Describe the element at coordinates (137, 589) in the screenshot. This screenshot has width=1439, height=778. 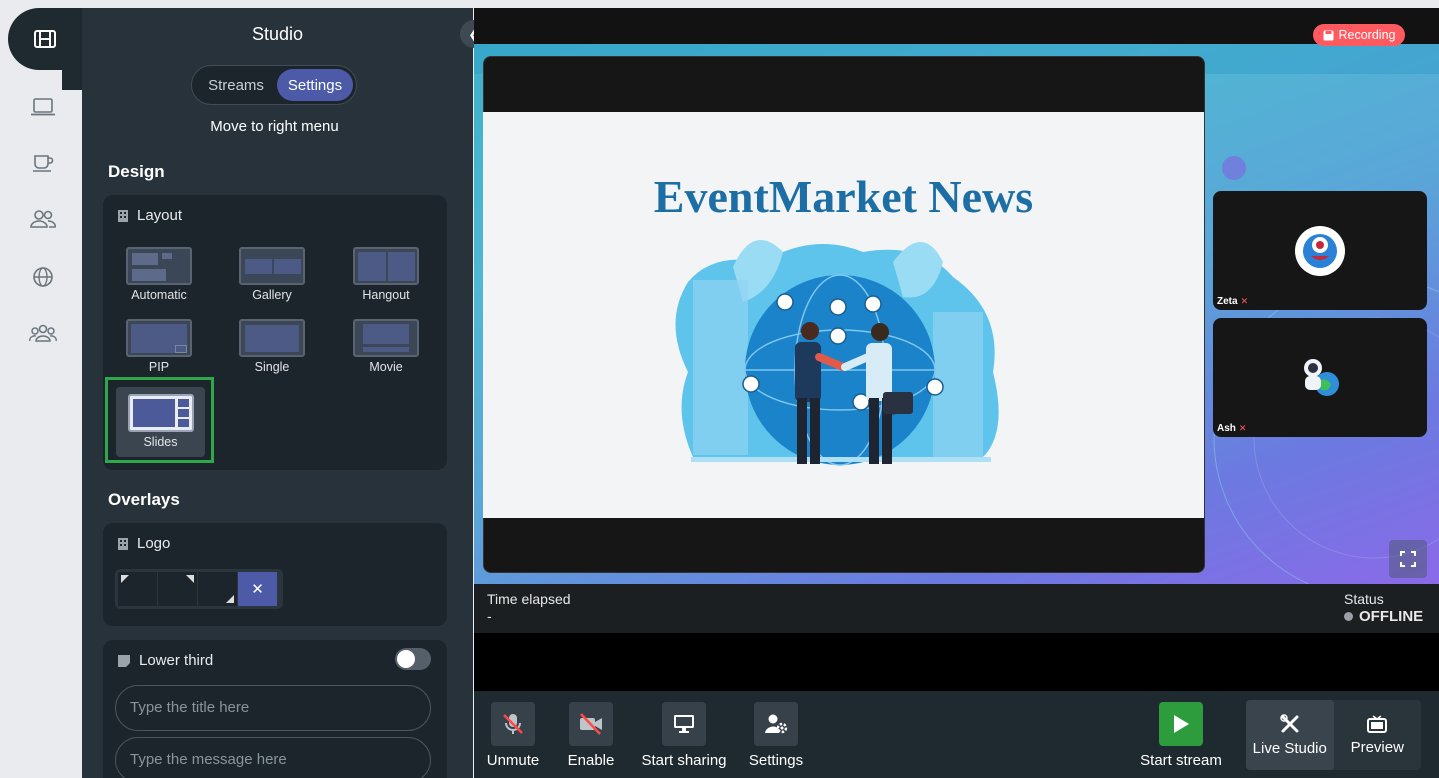
I see `logo-pos-top-left` at that location.